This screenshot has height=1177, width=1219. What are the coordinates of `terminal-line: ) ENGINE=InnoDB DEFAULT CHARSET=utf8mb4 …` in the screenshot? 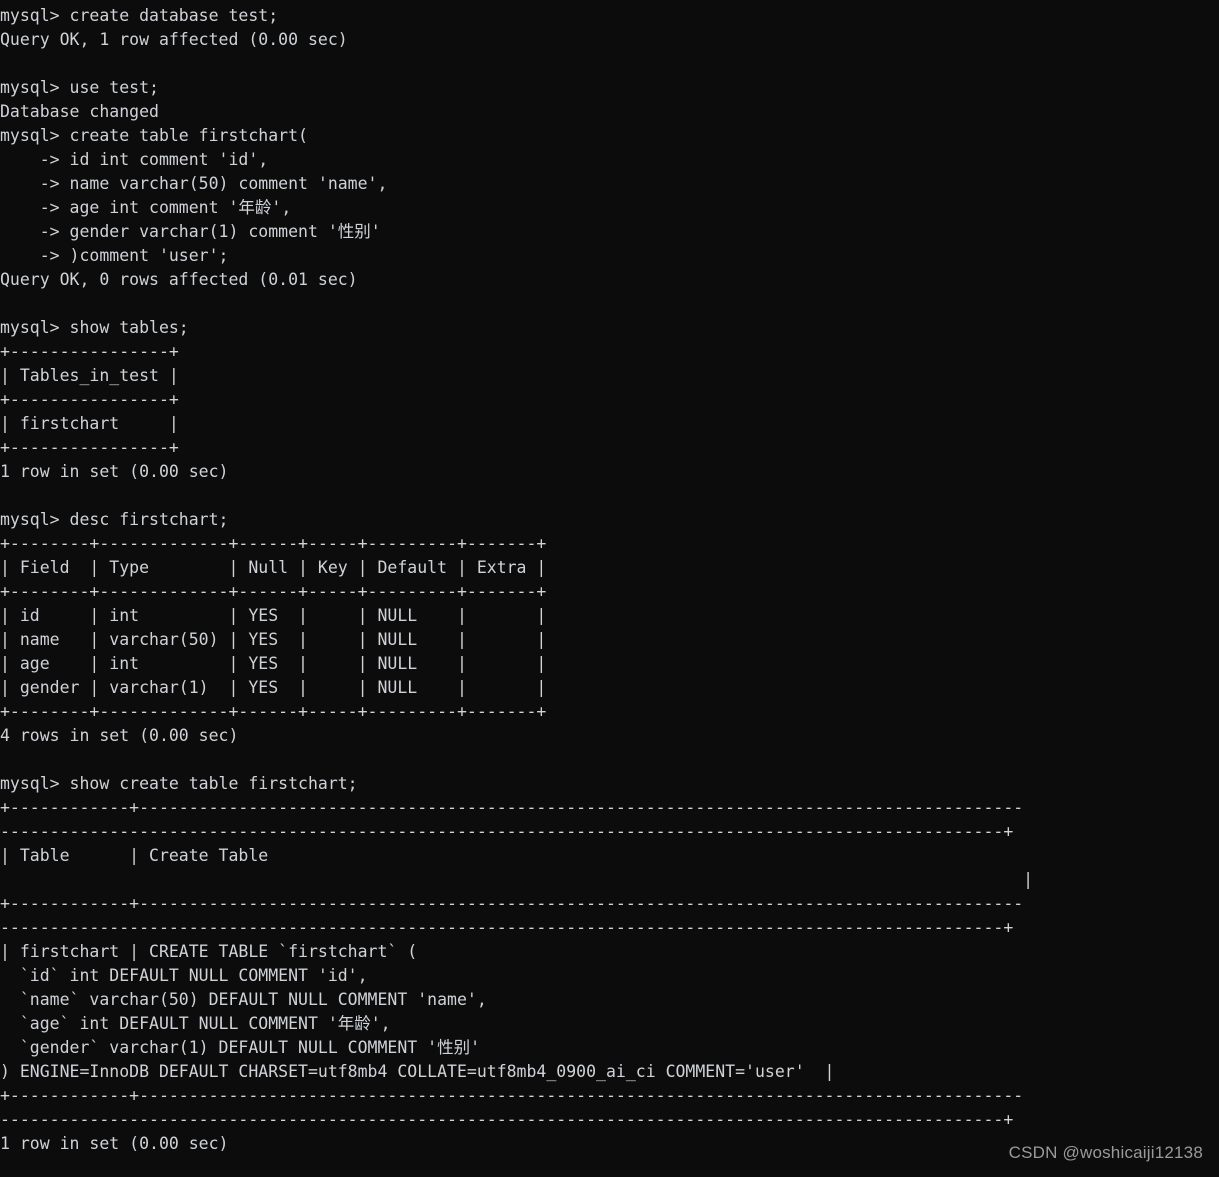 It's located at (417, 1071).